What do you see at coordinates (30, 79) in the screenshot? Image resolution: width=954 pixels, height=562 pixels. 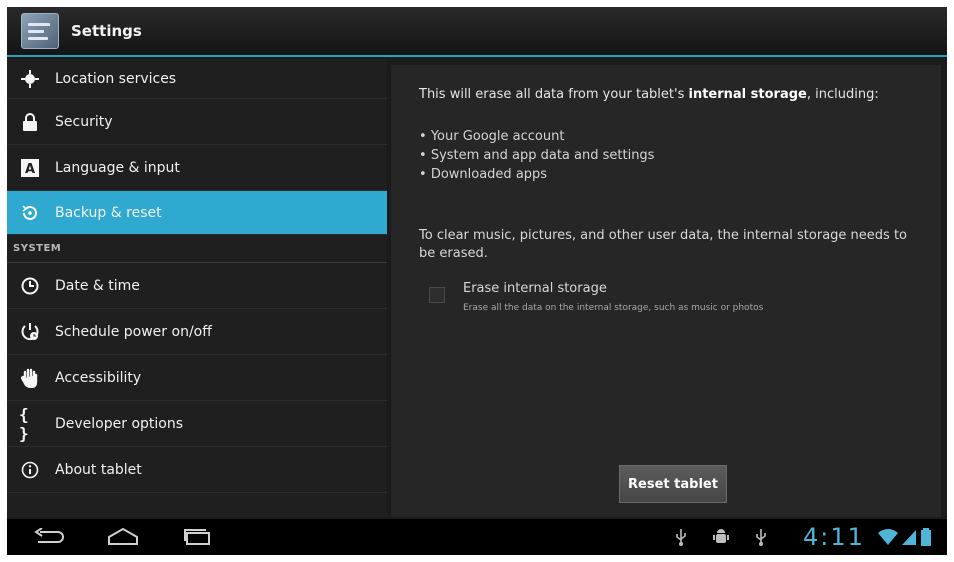 I see `location-icon` at bounding box center [30, 79].